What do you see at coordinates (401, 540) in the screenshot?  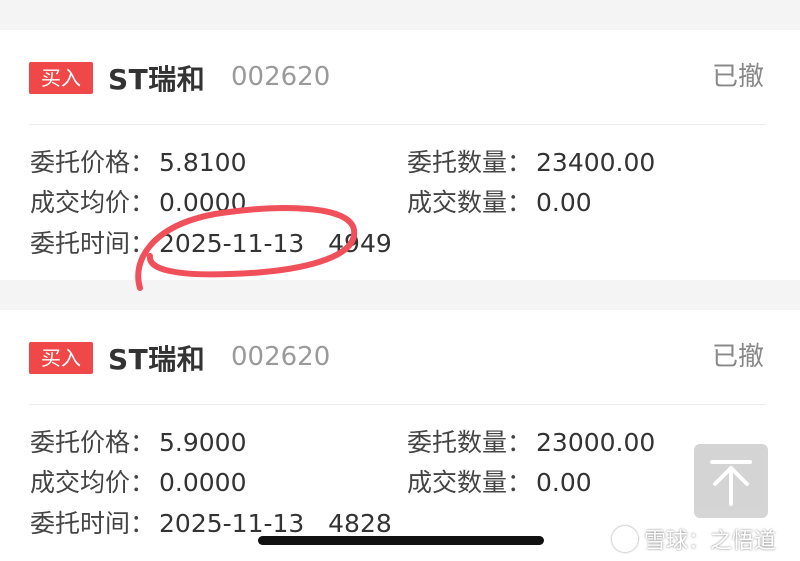 I see `home-indicator` at bounding box center [401, 540].